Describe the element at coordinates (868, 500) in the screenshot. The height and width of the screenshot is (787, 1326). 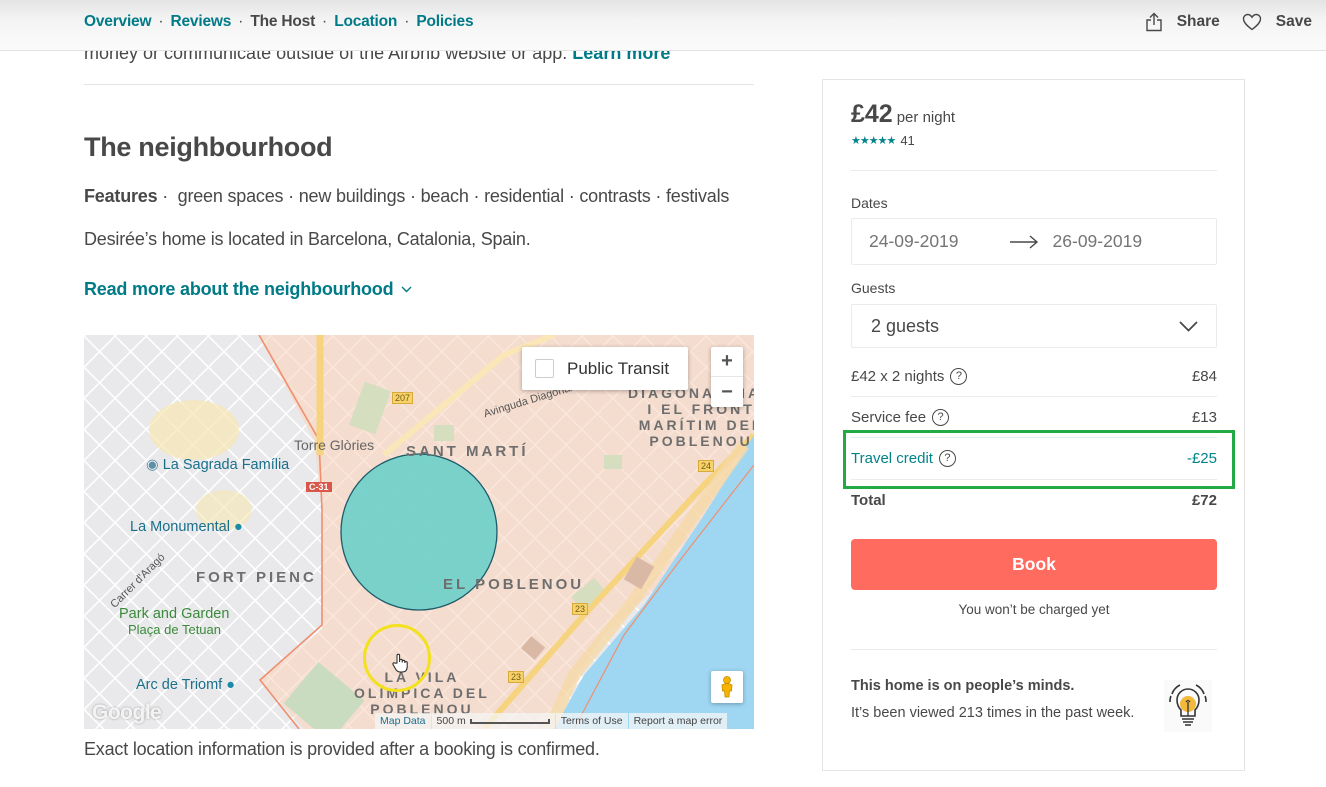
I see `total-label: Total` at that location.